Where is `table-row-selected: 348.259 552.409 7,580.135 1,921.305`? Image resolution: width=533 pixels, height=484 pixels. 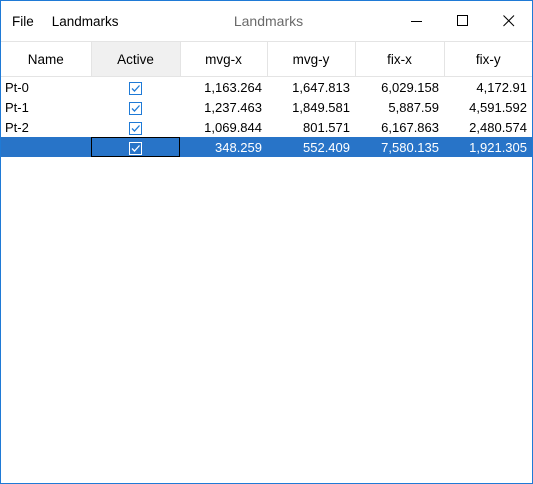
table-row-selected: 348.259 552.409 7,580.135 1,921.305 is located at coordinates (266, 147).